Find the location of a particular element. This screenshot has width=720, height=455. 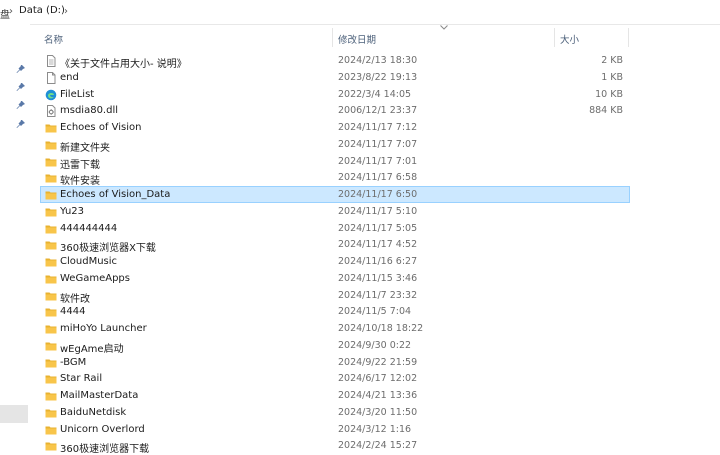

navigation-pane is located at coordinates (15, 239).